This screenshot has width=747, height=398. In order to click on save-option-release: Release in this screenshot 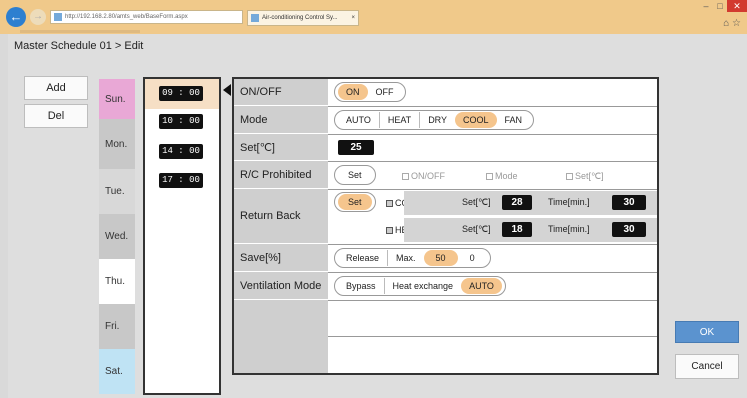, I will do `click(362, 258)`.